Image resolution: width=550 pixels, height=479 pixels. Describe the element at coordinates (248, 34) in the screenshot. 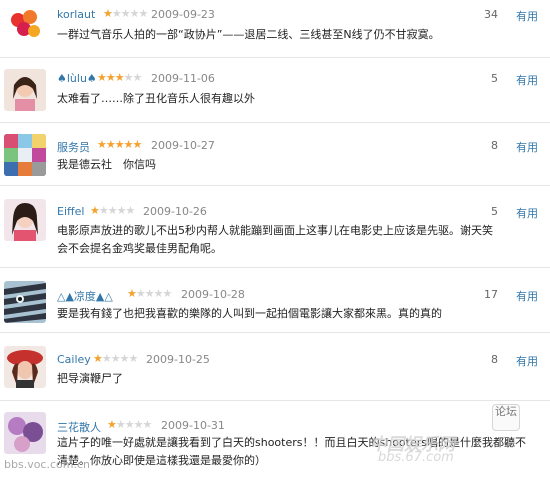

I see `comment-text: 一群过气音乐人拍的一部“政协片”——退居二线、三线甚至N线了仍不甘寂寞。` at that location.